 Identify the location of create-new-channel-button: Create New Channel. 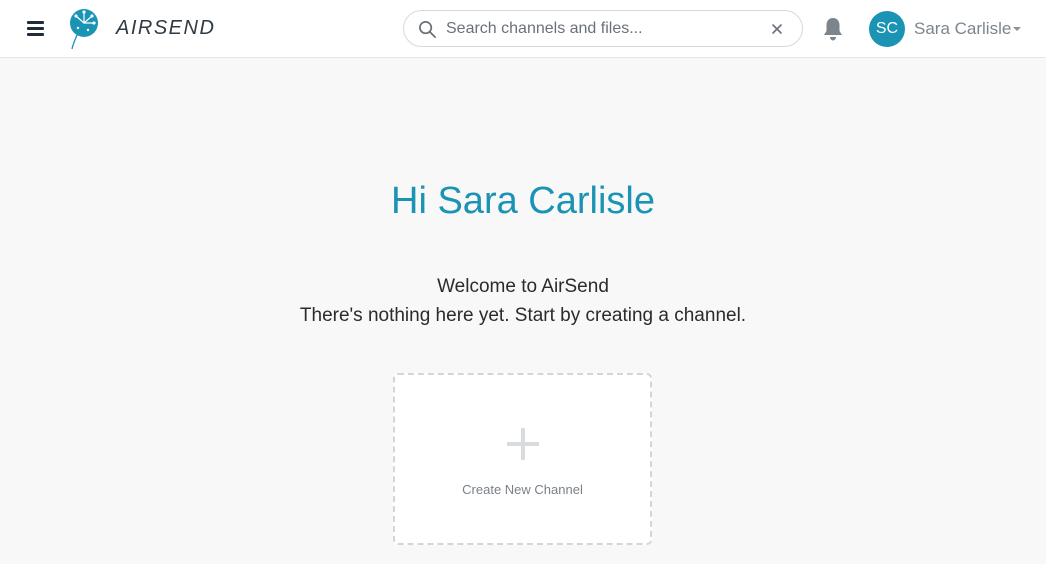
(522, 459).